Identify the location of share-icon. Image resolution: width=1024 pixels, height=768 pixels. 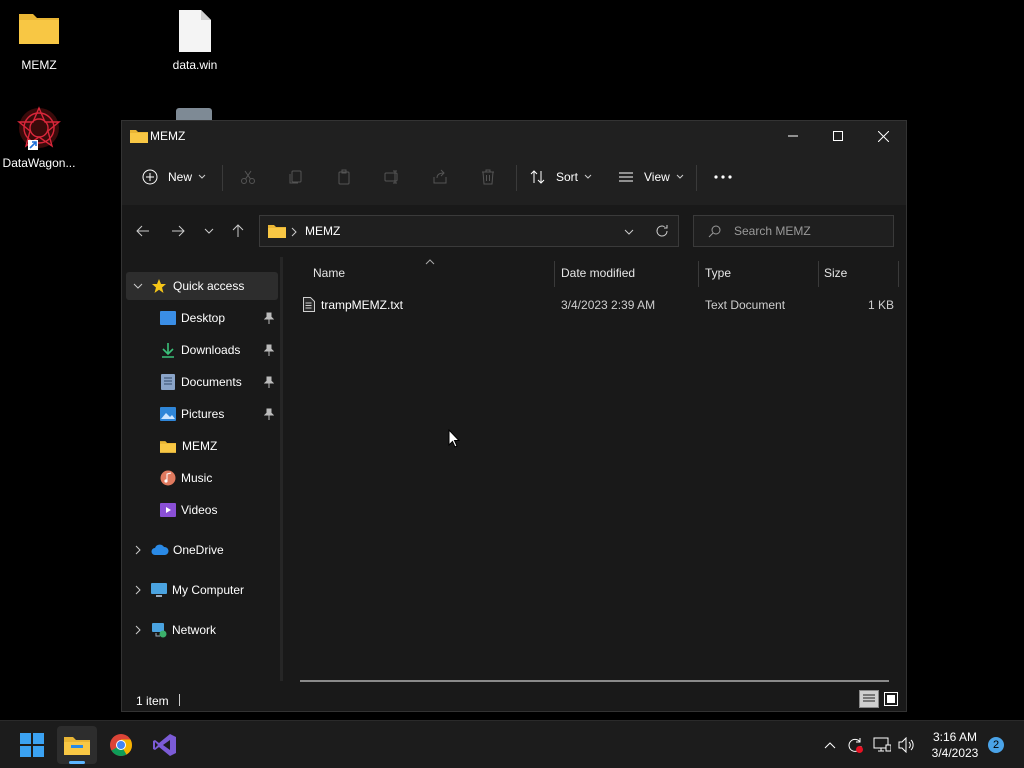
(440, 176).